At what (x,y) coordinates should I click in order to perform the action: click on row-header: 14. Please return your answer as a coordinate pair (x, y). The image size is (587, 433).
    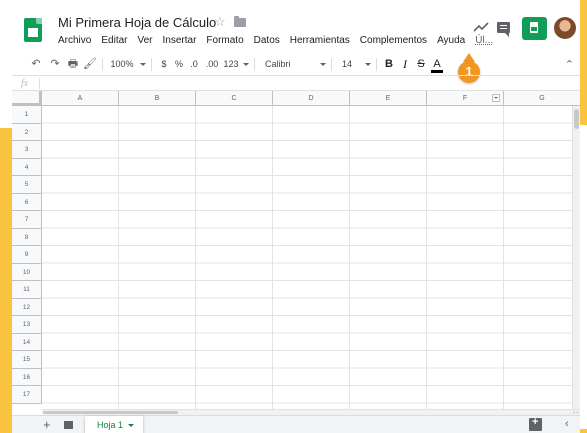
    Looking at the image, I should click on (27, 342).